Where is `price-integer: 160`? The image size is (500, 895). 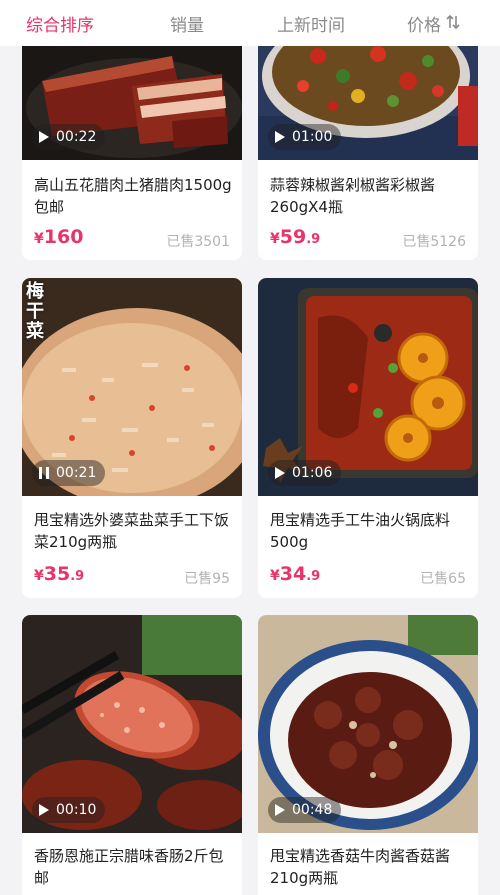 price-integer: 160 is located at coordinates (63, 237).